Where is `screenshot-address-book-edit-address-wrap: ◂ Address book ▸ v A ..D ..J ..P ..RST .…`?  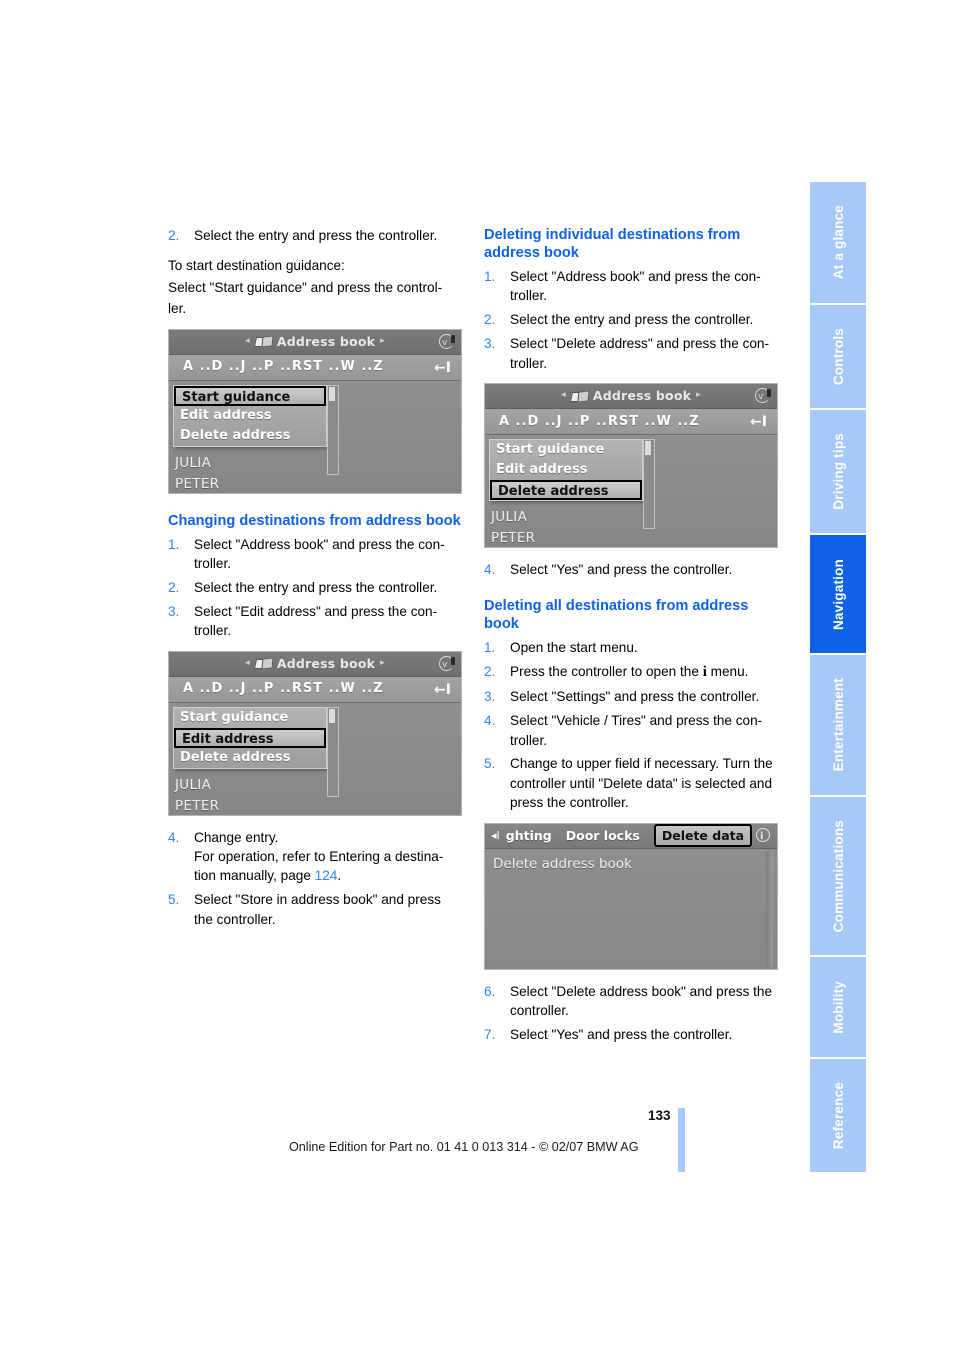 screenshot-address-book-edit-address-wrap: ◂ Address book ▸ v A ..D ..J ..P ..RST .… is located at coordinates (315, 733).